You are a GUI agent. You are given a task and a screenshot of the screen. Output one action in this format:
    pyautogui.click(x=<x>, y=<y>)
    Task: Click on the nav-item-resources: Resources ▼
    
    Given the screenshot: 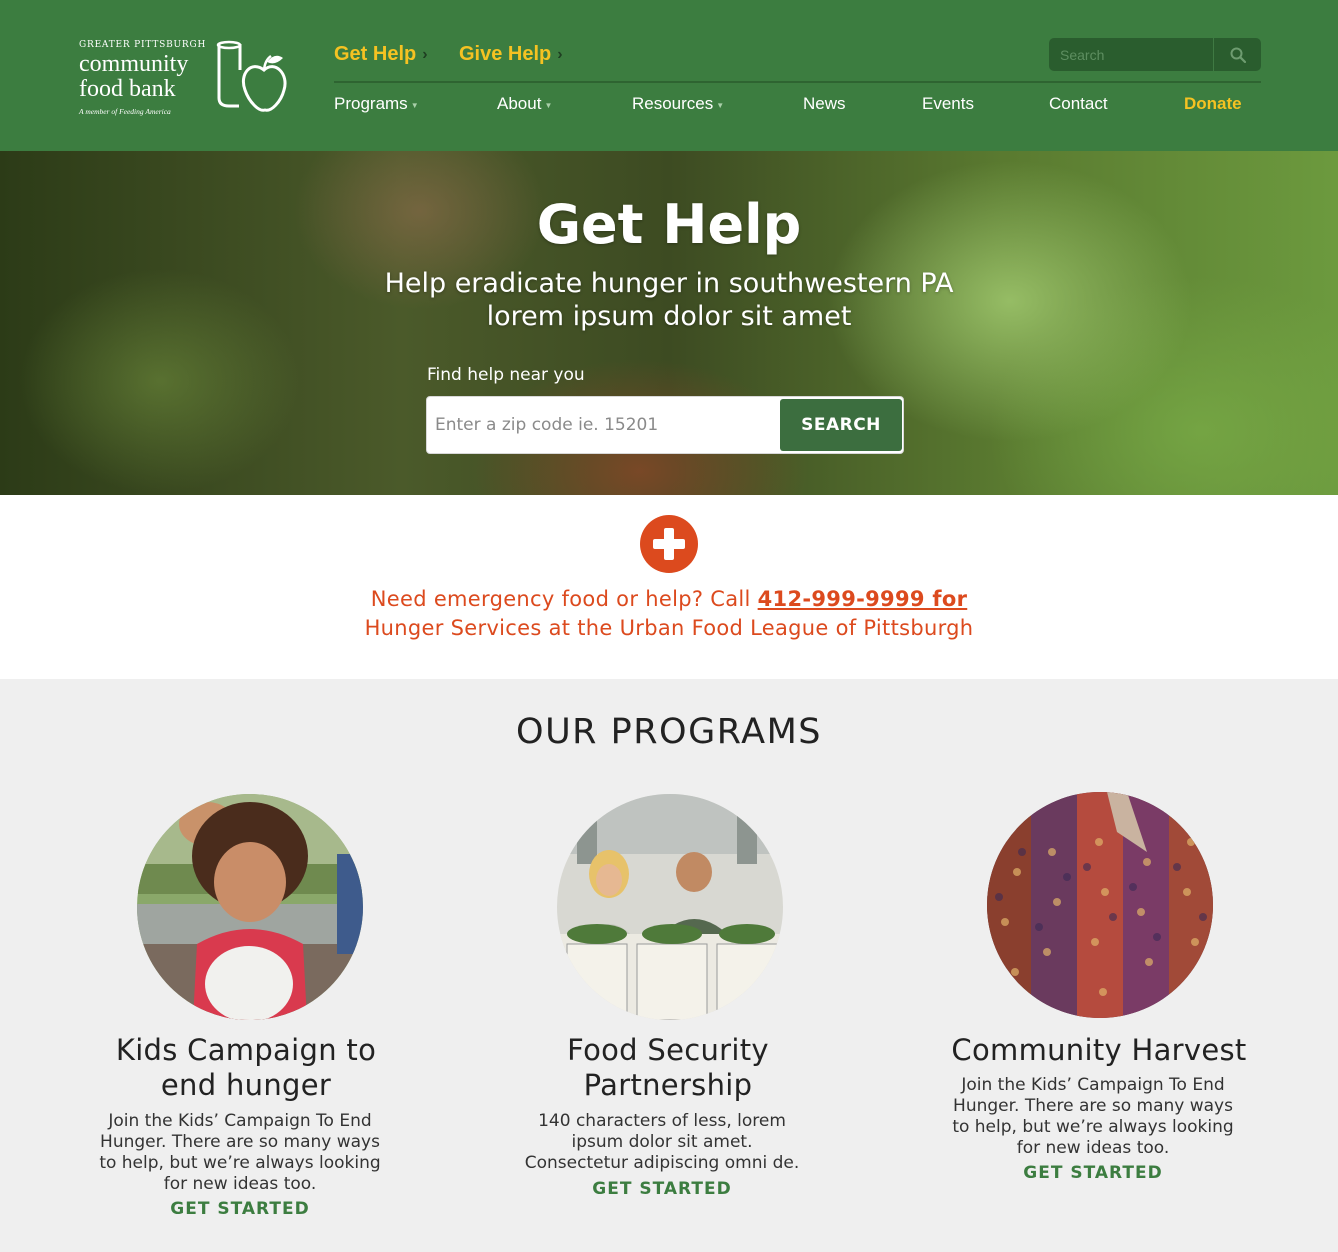 What is the action you would take?
    pyautogui.click(x=678, y=104)
    